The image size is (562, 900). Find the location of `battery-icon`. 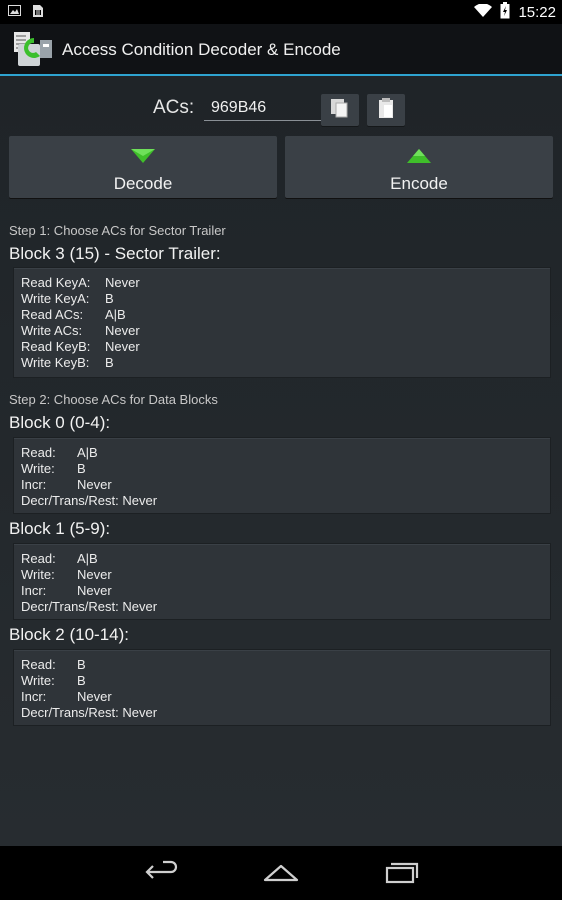

battery-icon is located at coordinates (505, 12).